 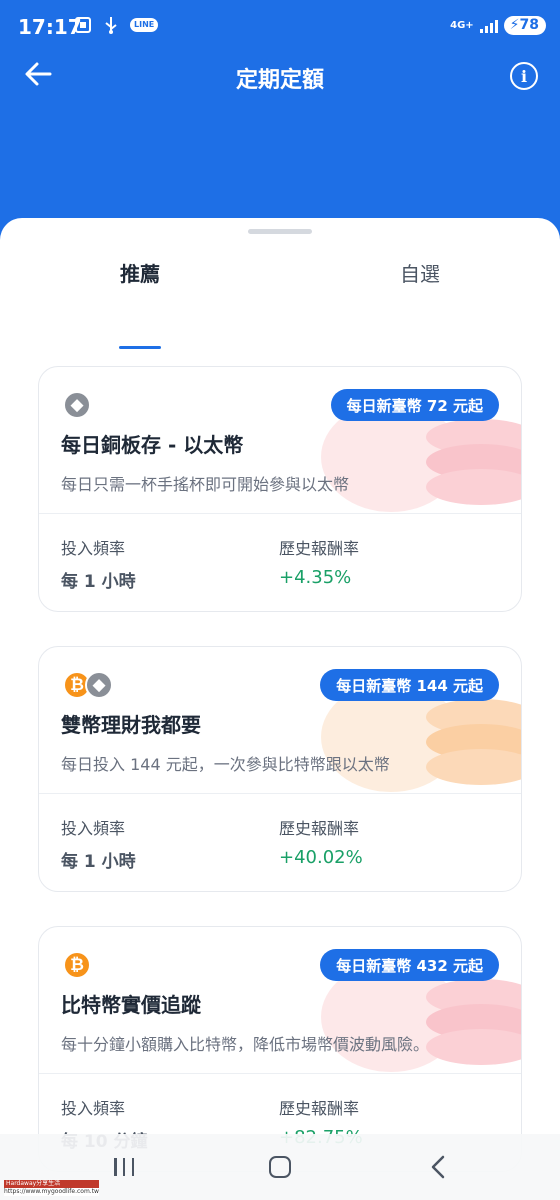 I want to click on watermark-line1: Hardaway分享生活, so click(x=51, y=1184).